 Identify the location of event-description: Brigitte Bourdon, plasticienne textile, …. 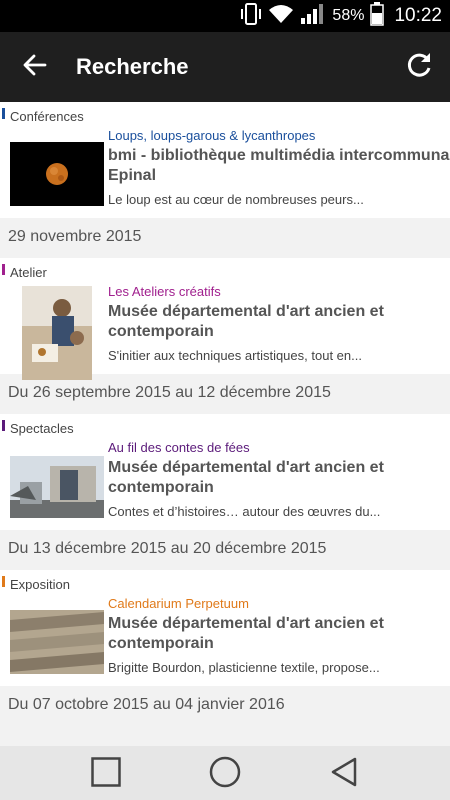
(244, 667).